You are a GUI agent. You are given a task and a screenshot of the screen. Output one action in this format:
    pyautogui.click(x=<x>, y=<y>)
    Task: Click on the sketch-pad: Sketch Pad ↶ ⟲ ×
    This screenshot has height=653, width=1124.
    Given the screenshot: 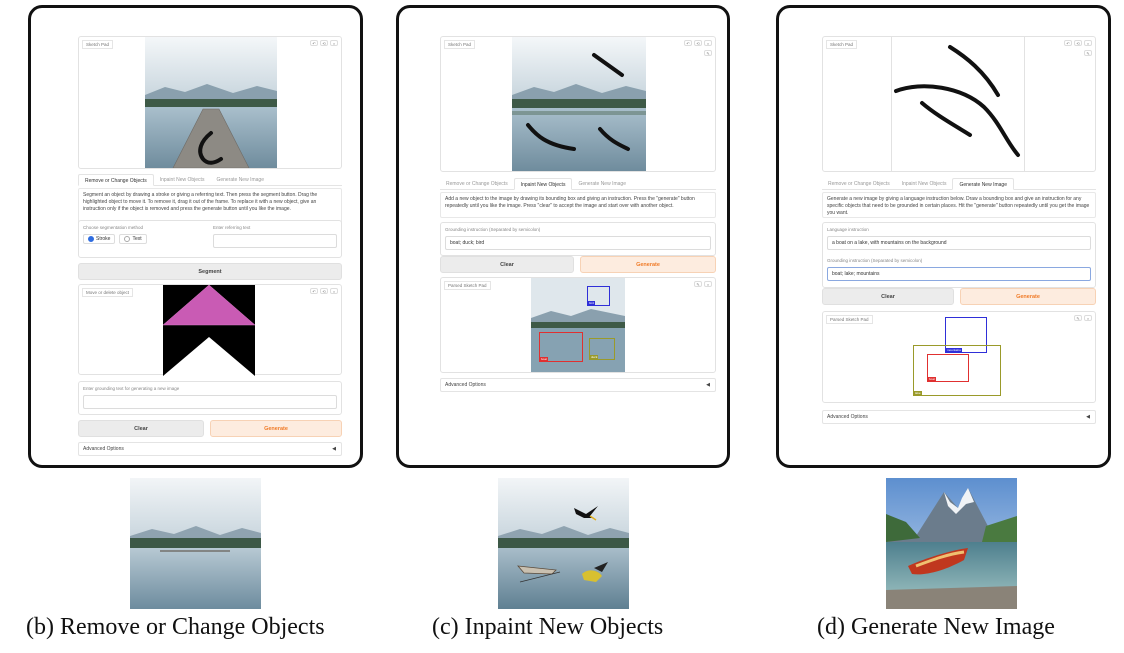 What is the action you would take?
    pyautogui.click(x=210, y=102)
    